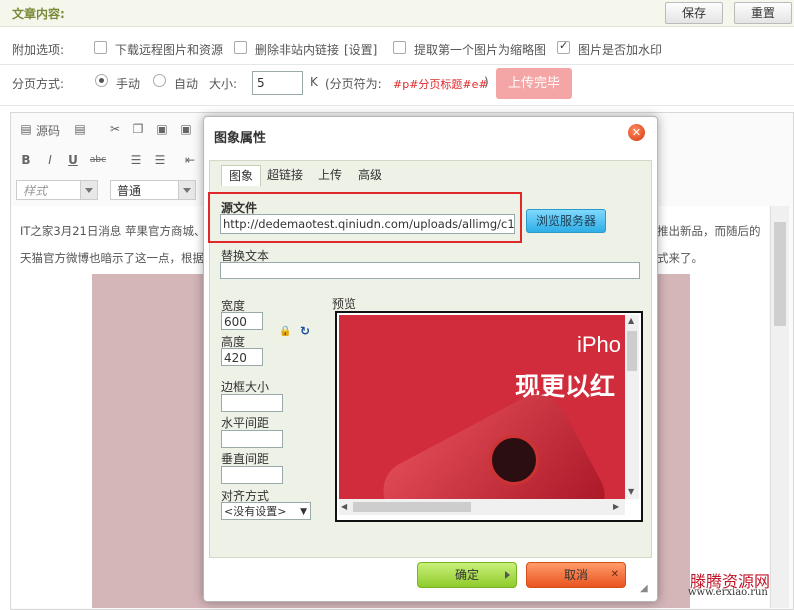  What do you see at coordinates (38, 84) in the screenshot?
I see `paging-label: 分页方式:` at bounding box center [38, 84].